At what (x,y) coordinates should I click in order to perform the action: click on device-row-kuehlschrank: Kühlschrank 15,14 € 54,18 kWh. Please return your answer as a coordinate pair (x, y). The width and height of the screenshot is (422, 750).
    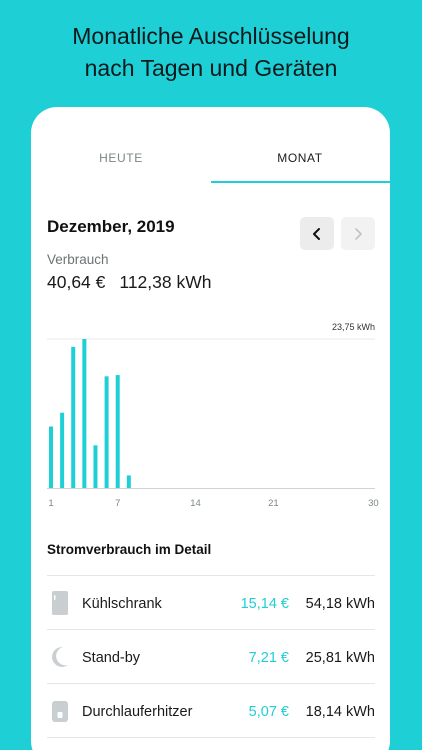
    Looking at the image, I should click on (211, 602).